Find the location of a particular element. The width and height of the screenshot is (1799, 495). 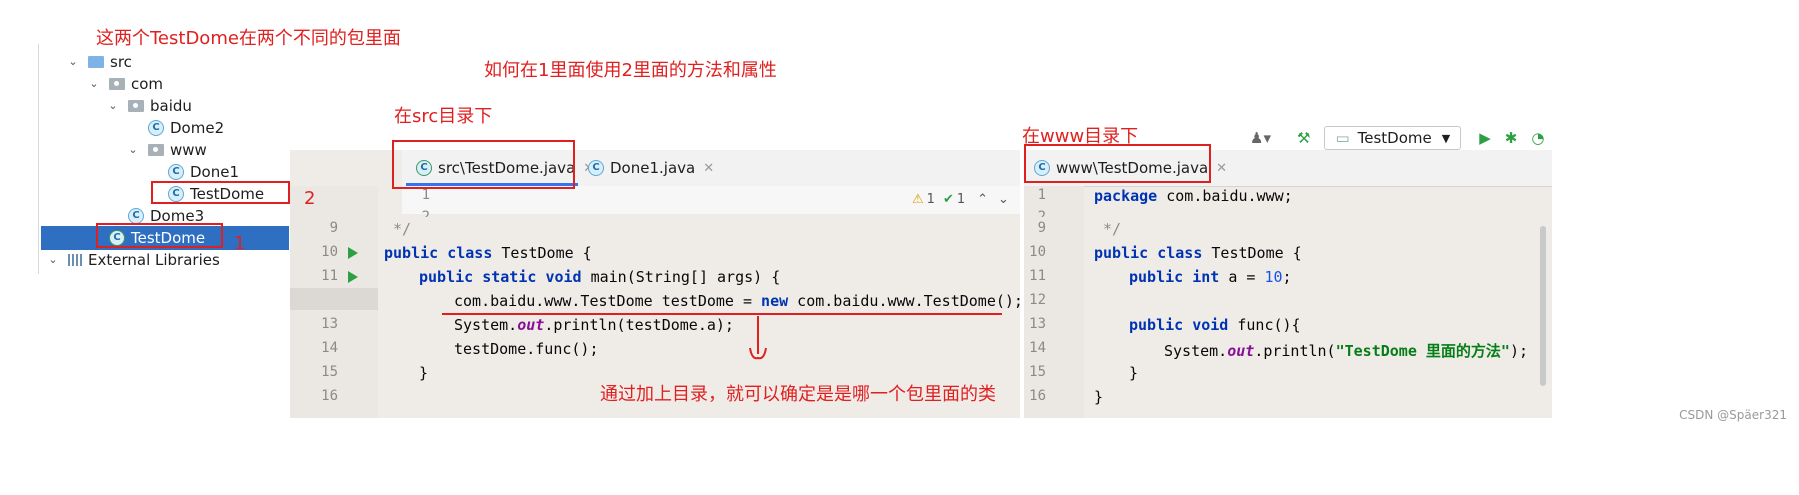

debug-icon: ✱ is located at coordinates (1511, 138).